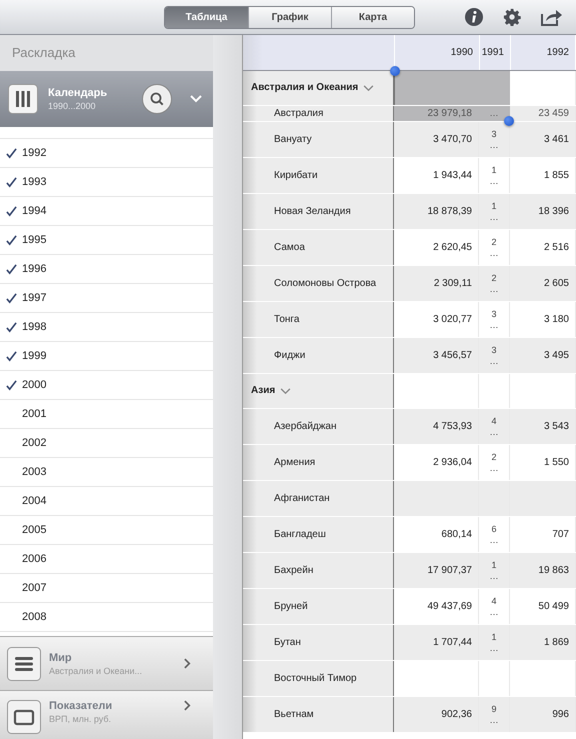  What do you see at coordinates (34, 559) in the screenshot?
I see `year-item: 2006` at bounding box center [34, 559].